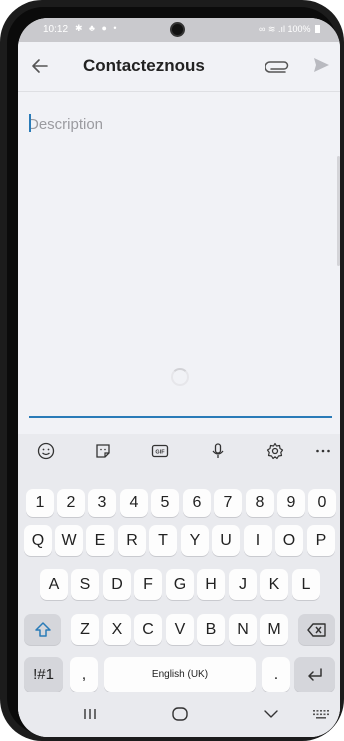 The height and width of the screenshot is (741, 344). Describe the element at coordinates (148, 629) in the screenshot. I see `key-c: C` at that location.